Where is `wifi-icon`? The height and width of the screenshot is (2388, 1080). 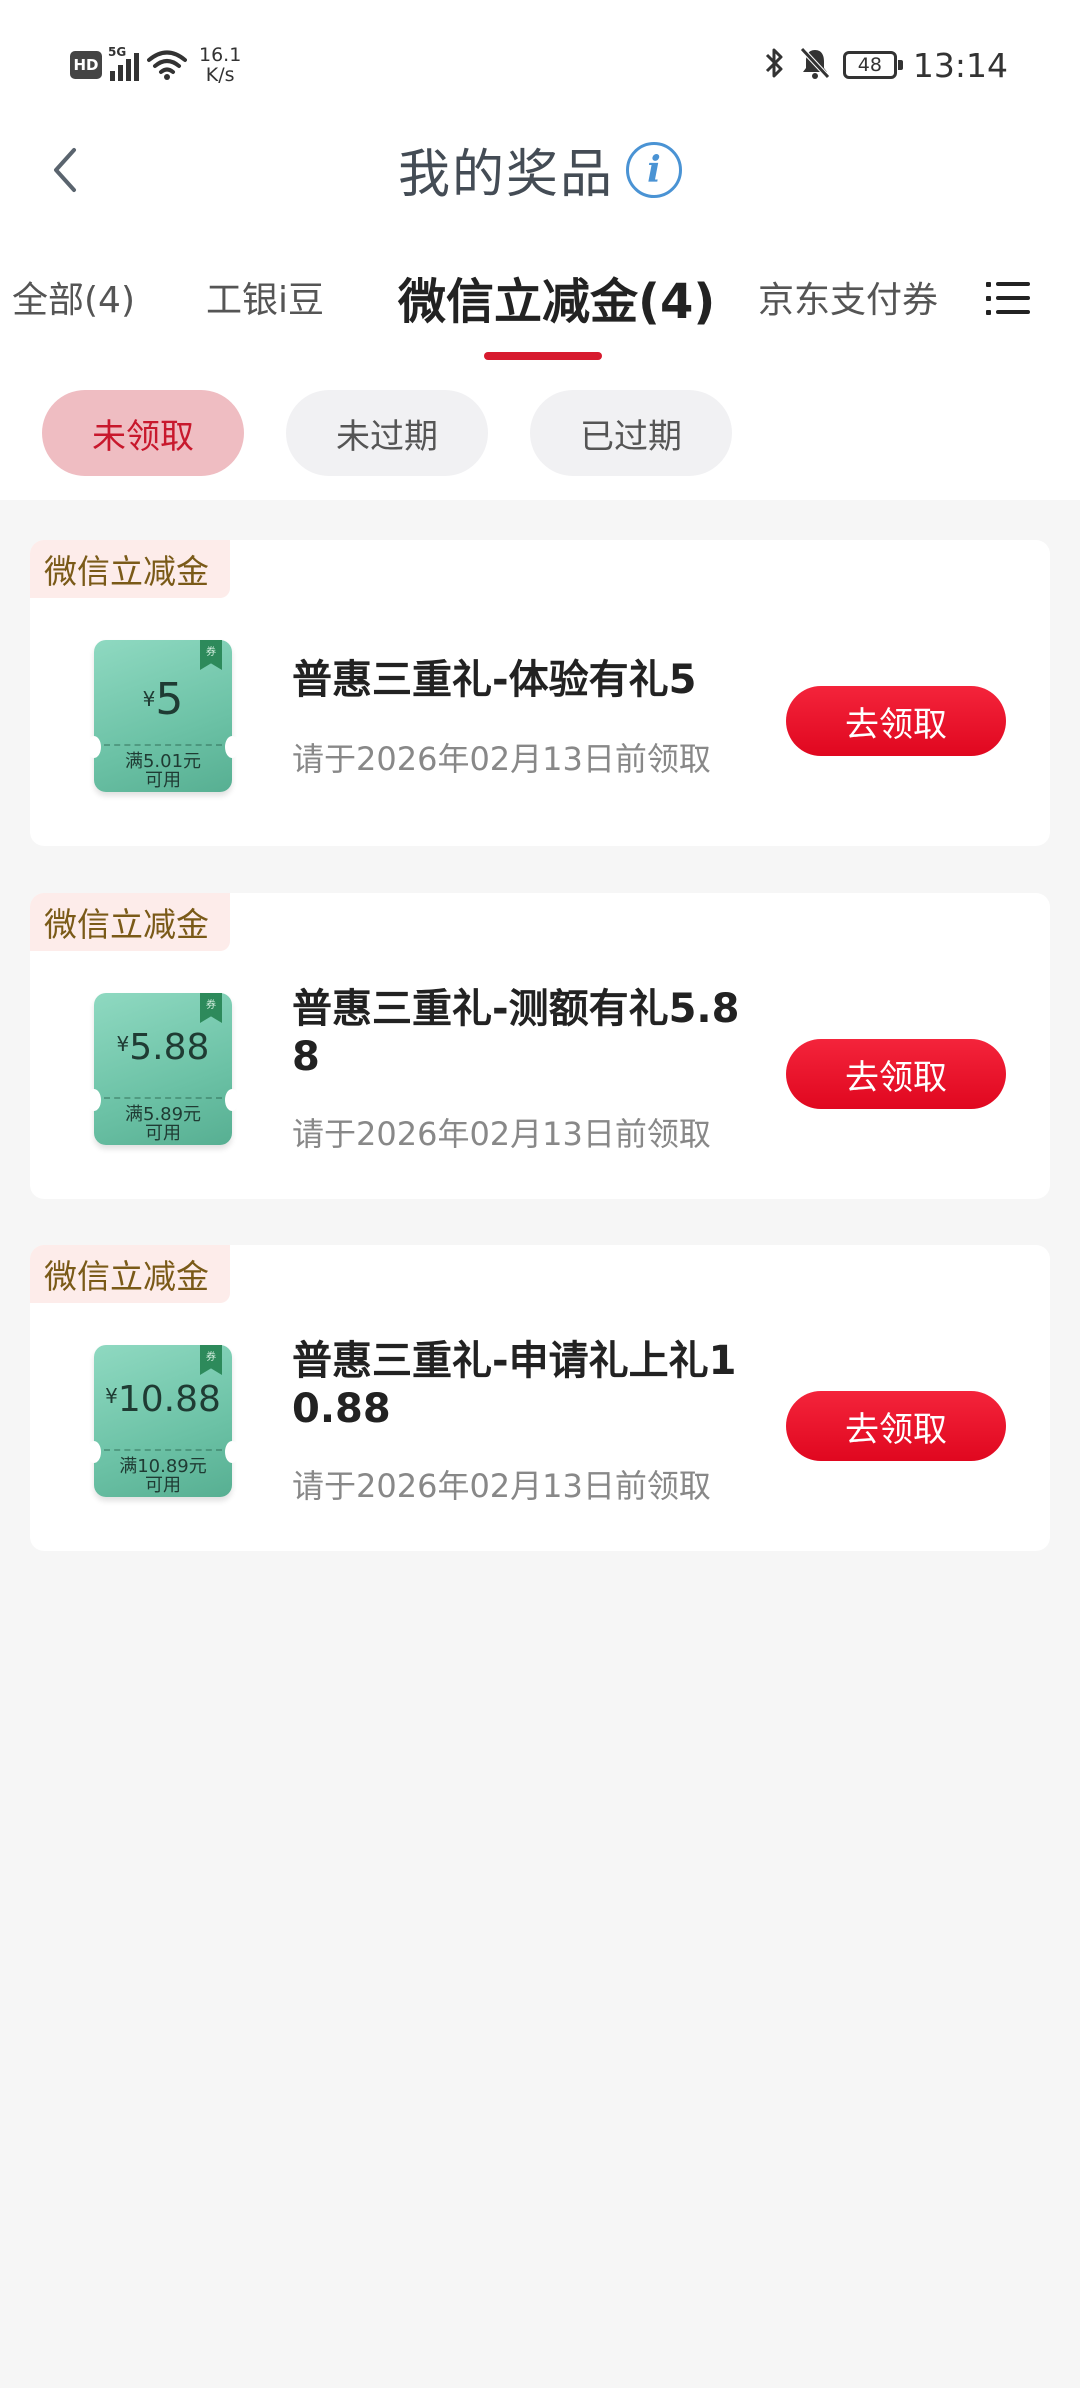
wifi-icon is located at coordinates (167, 65).